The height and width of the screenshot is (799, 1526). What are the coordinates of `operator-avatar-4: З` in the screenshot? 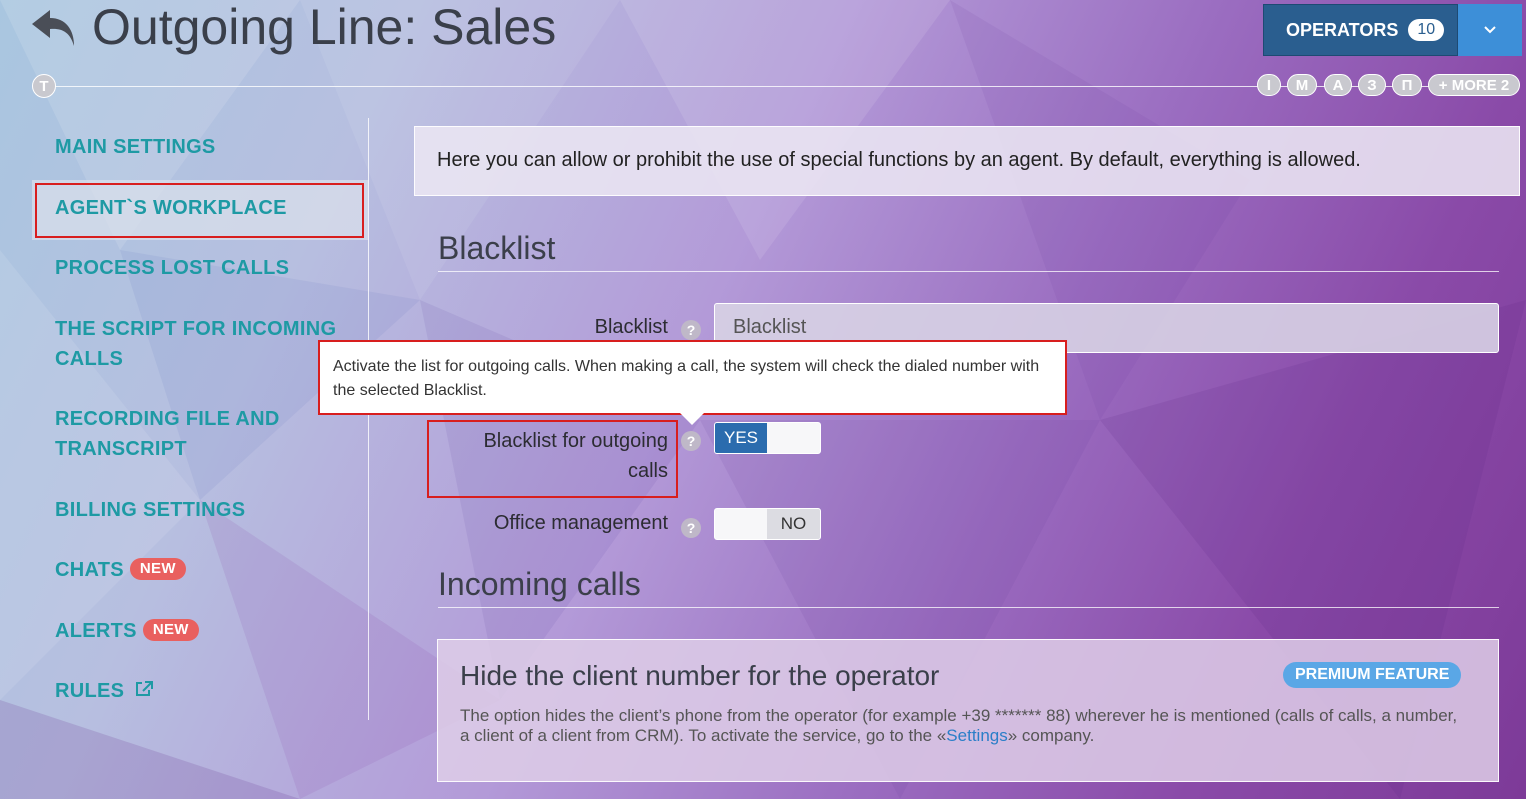 It's located at (1372, 85).